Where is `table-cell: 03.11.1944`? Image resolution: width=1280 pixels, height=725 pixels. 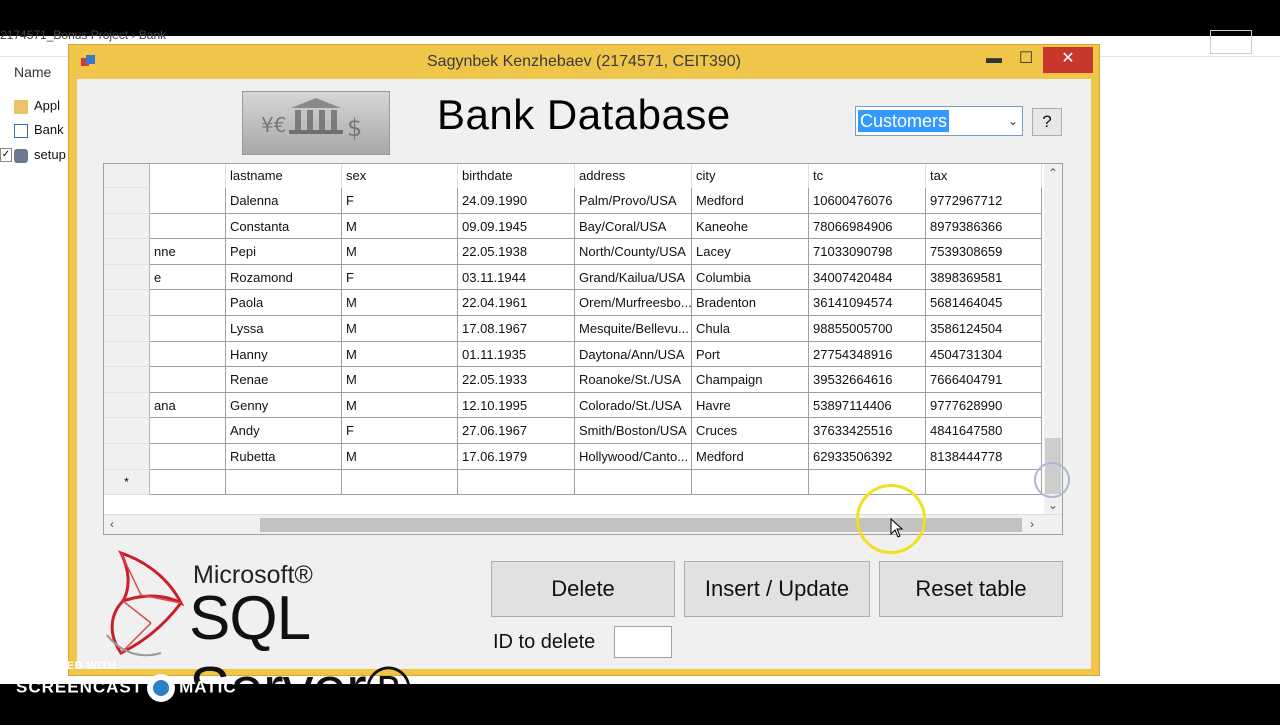
table-cell: 03.11.1944 is located at coordinates (516, 277).